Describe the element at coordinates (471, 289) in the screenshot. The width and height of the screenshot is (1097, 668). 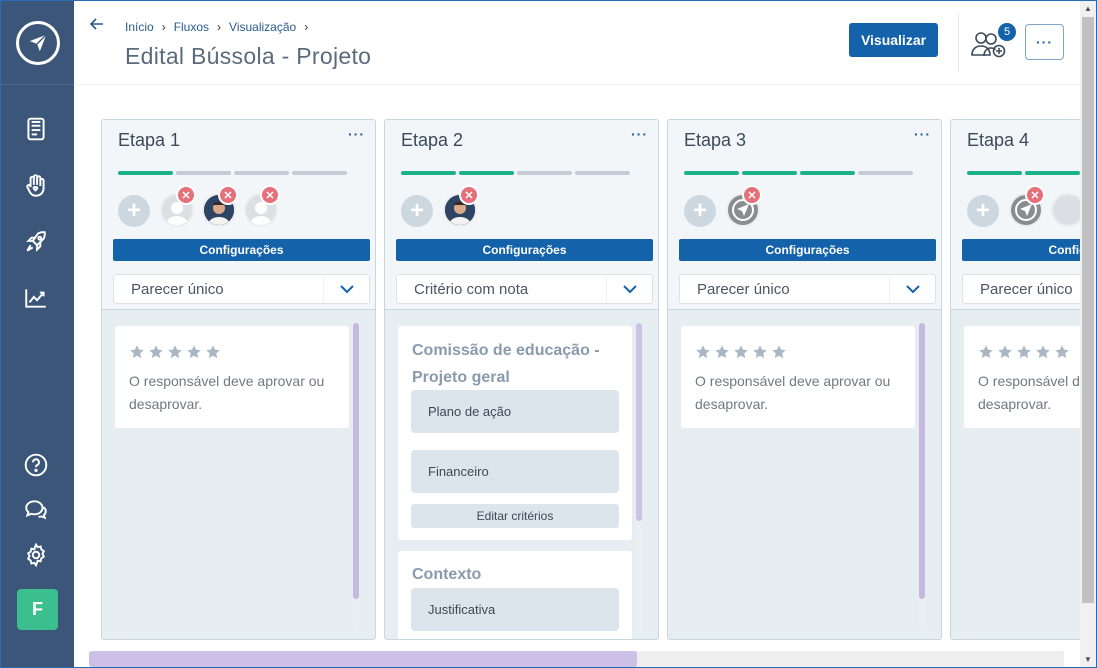
I see `stage-type-value: Critério com nota` at that location.